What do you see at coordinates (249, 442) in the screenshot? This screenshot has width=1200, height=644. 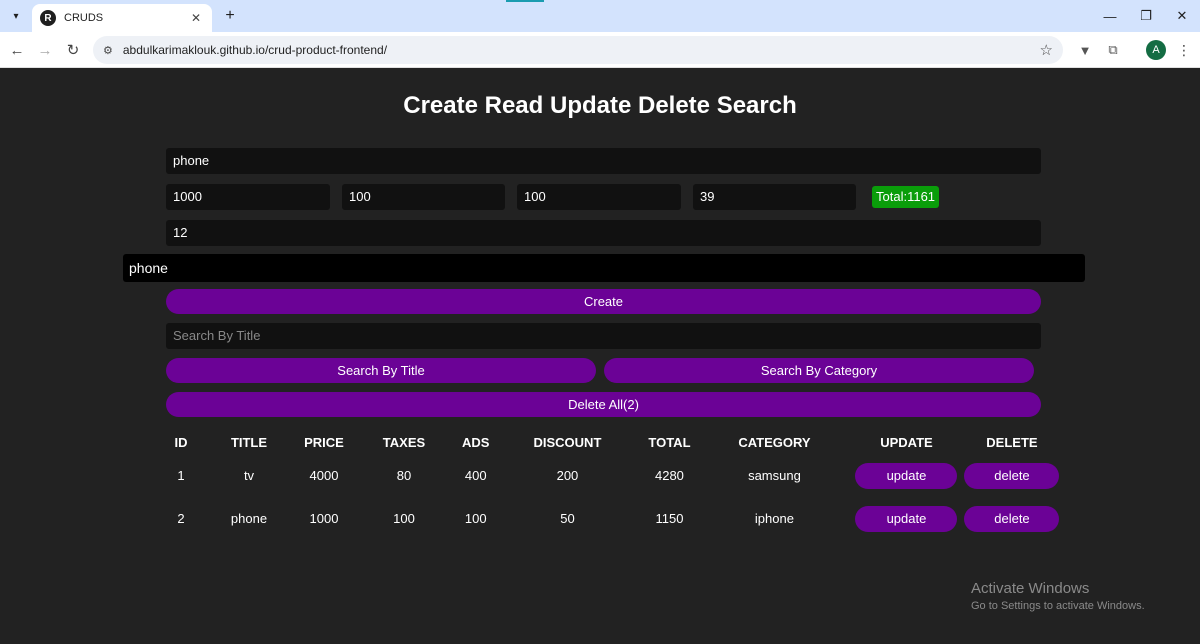 I see `header-title: TITLE` at bounding box center [249, 442].